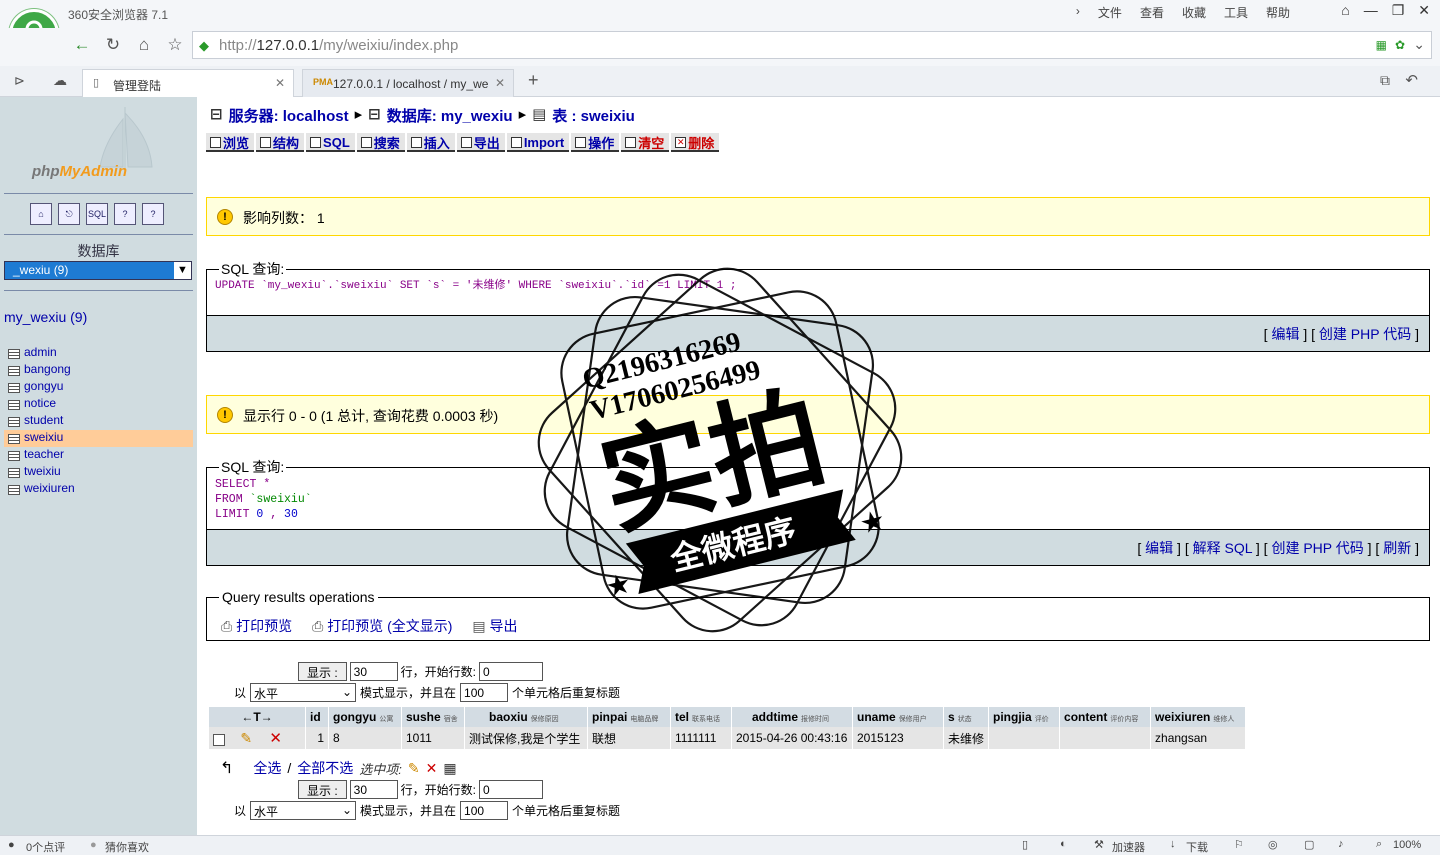  What do you see at coordinates (1398, 10) in the screenshot?
I see `maximize-icon: ❐` at bounding box center [1398, 10].